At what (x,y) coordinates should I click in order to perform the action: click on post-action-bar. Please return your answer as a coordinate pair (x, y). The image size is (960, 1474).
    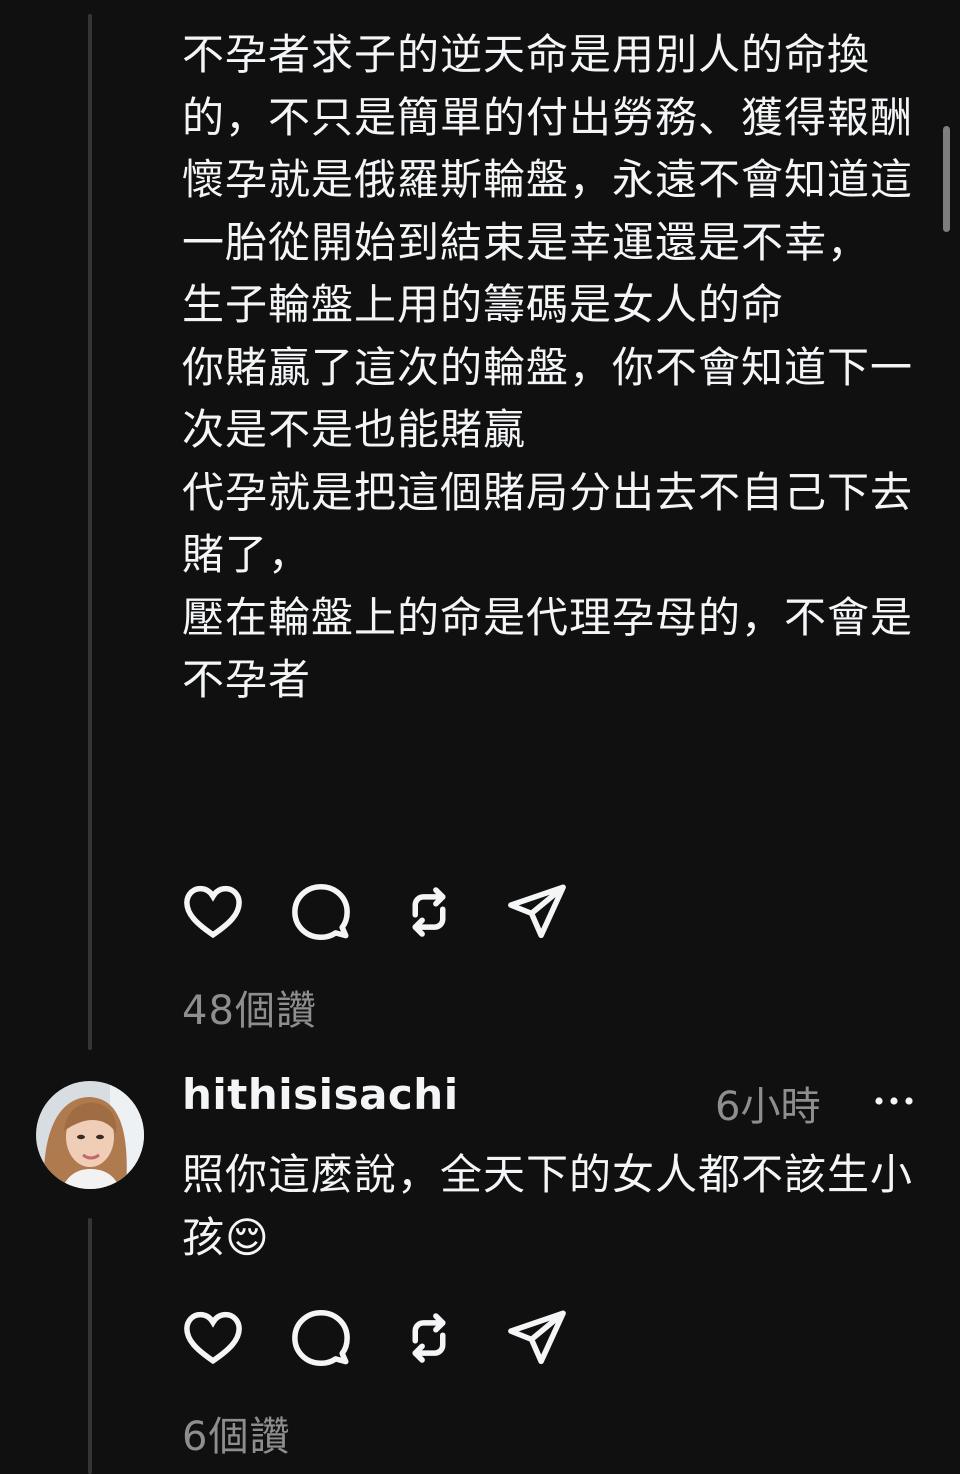
    Looking at the image, I should click on (396, 912).